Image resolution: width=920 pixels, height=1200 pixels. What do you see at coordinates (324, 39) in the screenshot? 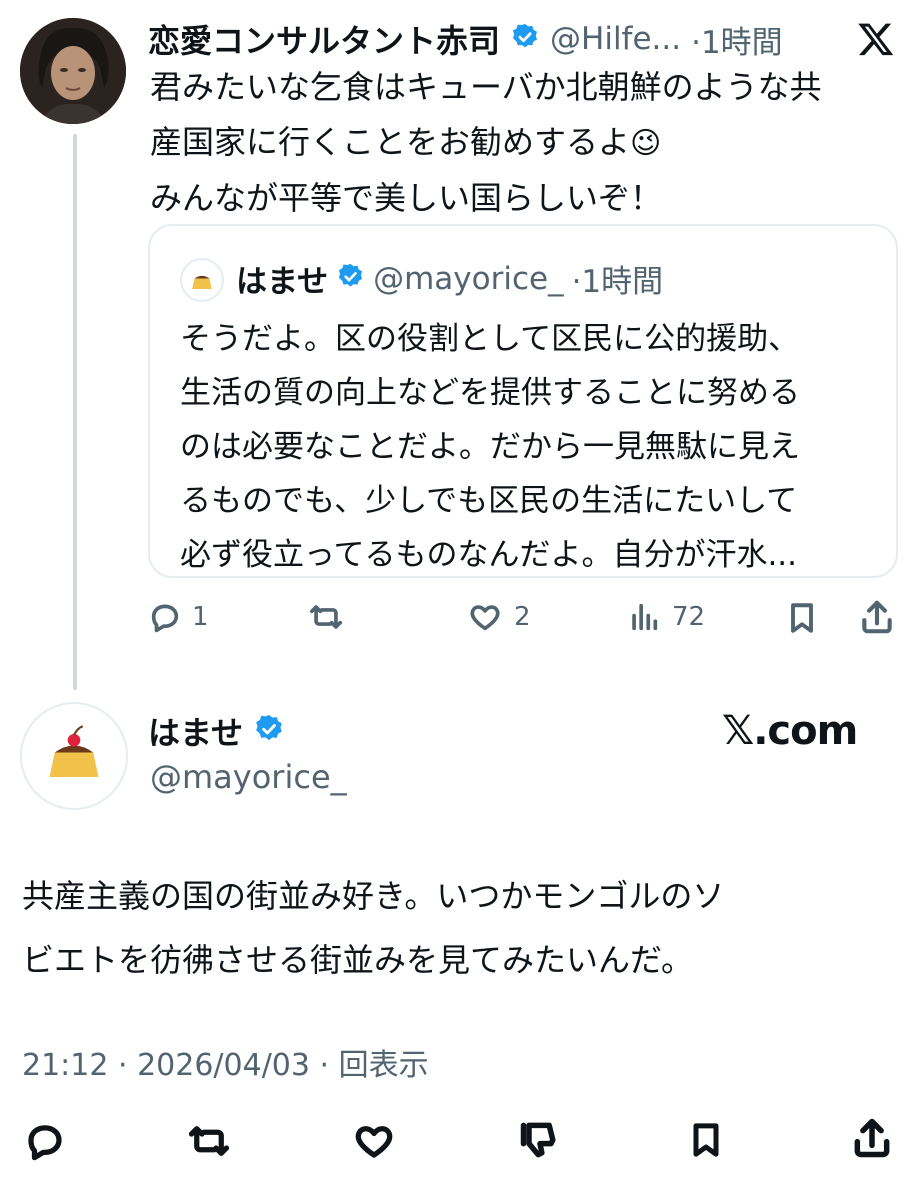
I see `author-name: 恋愛コンサルタント赤司` at bounding box center [324, 39].